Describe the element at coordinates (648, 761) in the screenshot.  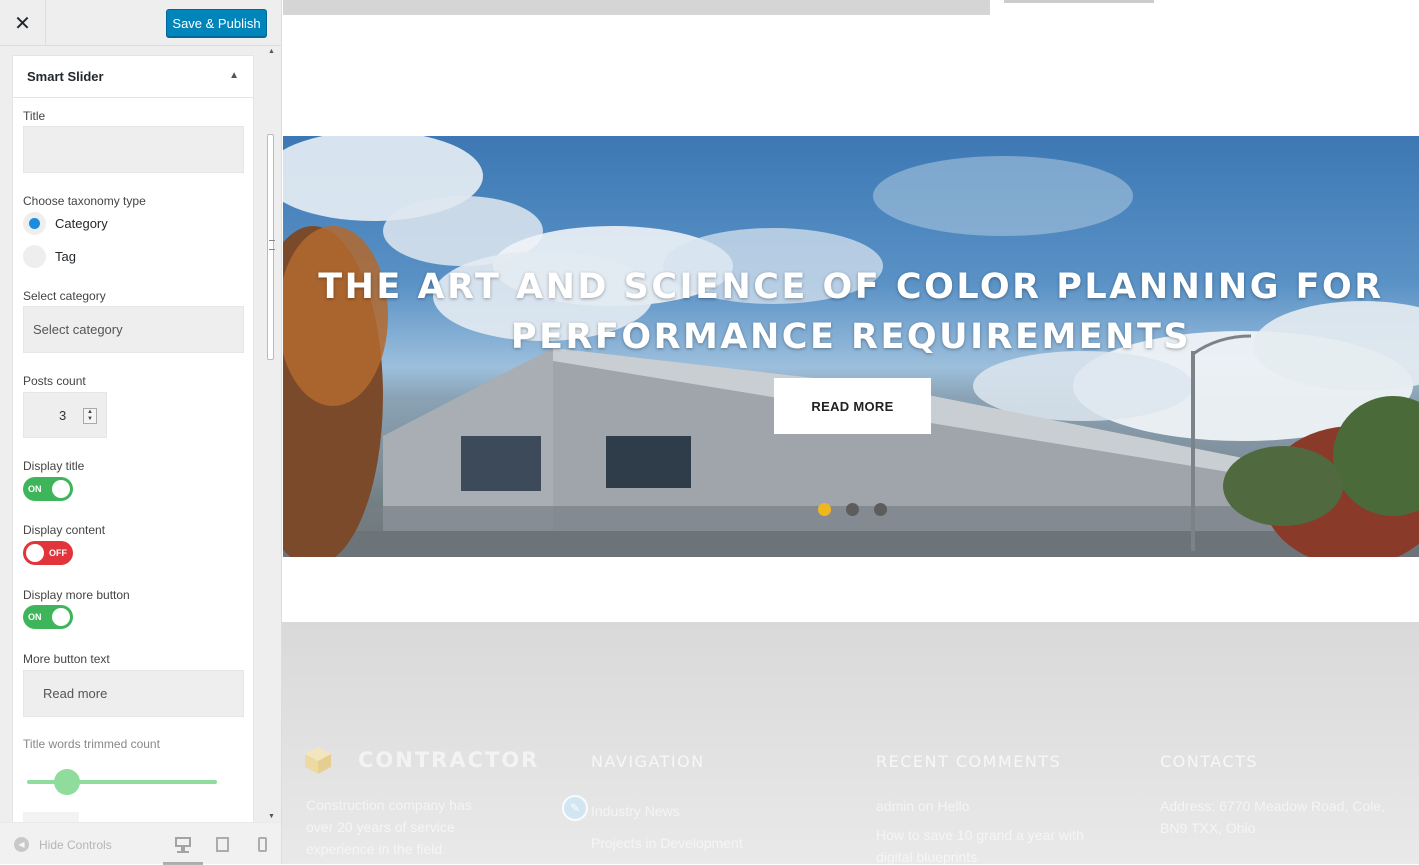
I see `nav-heading: NAVIGATION` at that location.